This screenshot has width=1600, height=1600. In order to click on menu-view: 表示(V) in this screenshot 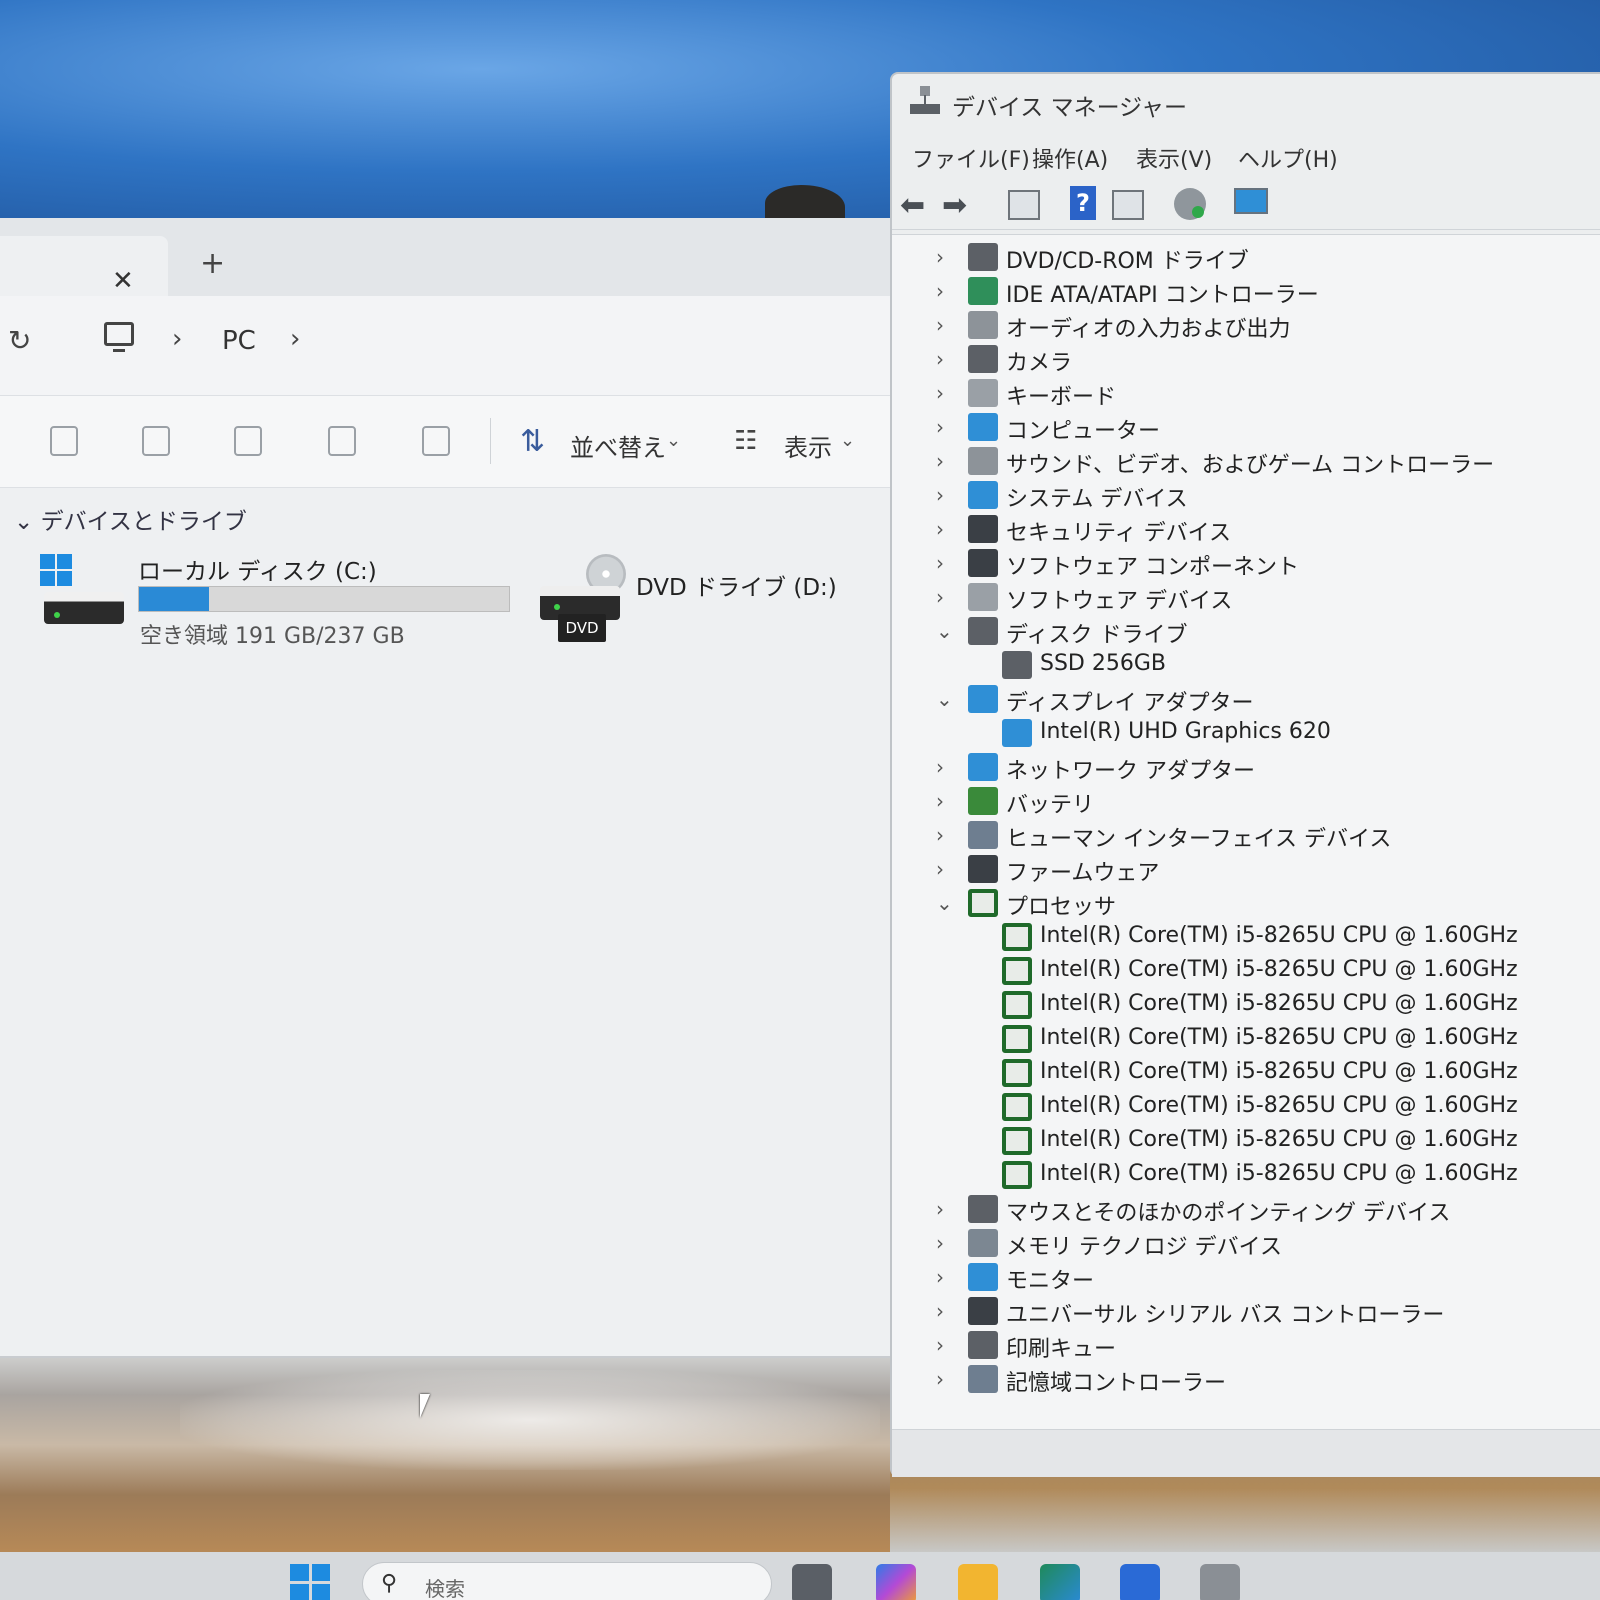, I will do `click(1174, 158)`.